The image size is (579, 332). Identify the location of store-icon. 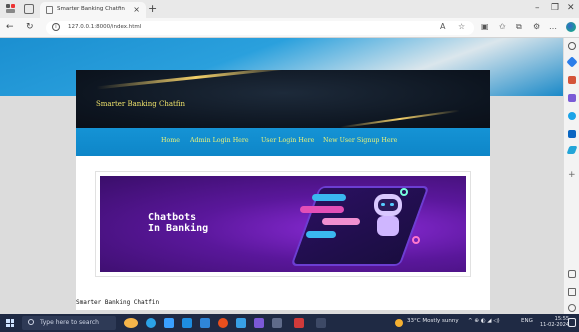
(169, 323).